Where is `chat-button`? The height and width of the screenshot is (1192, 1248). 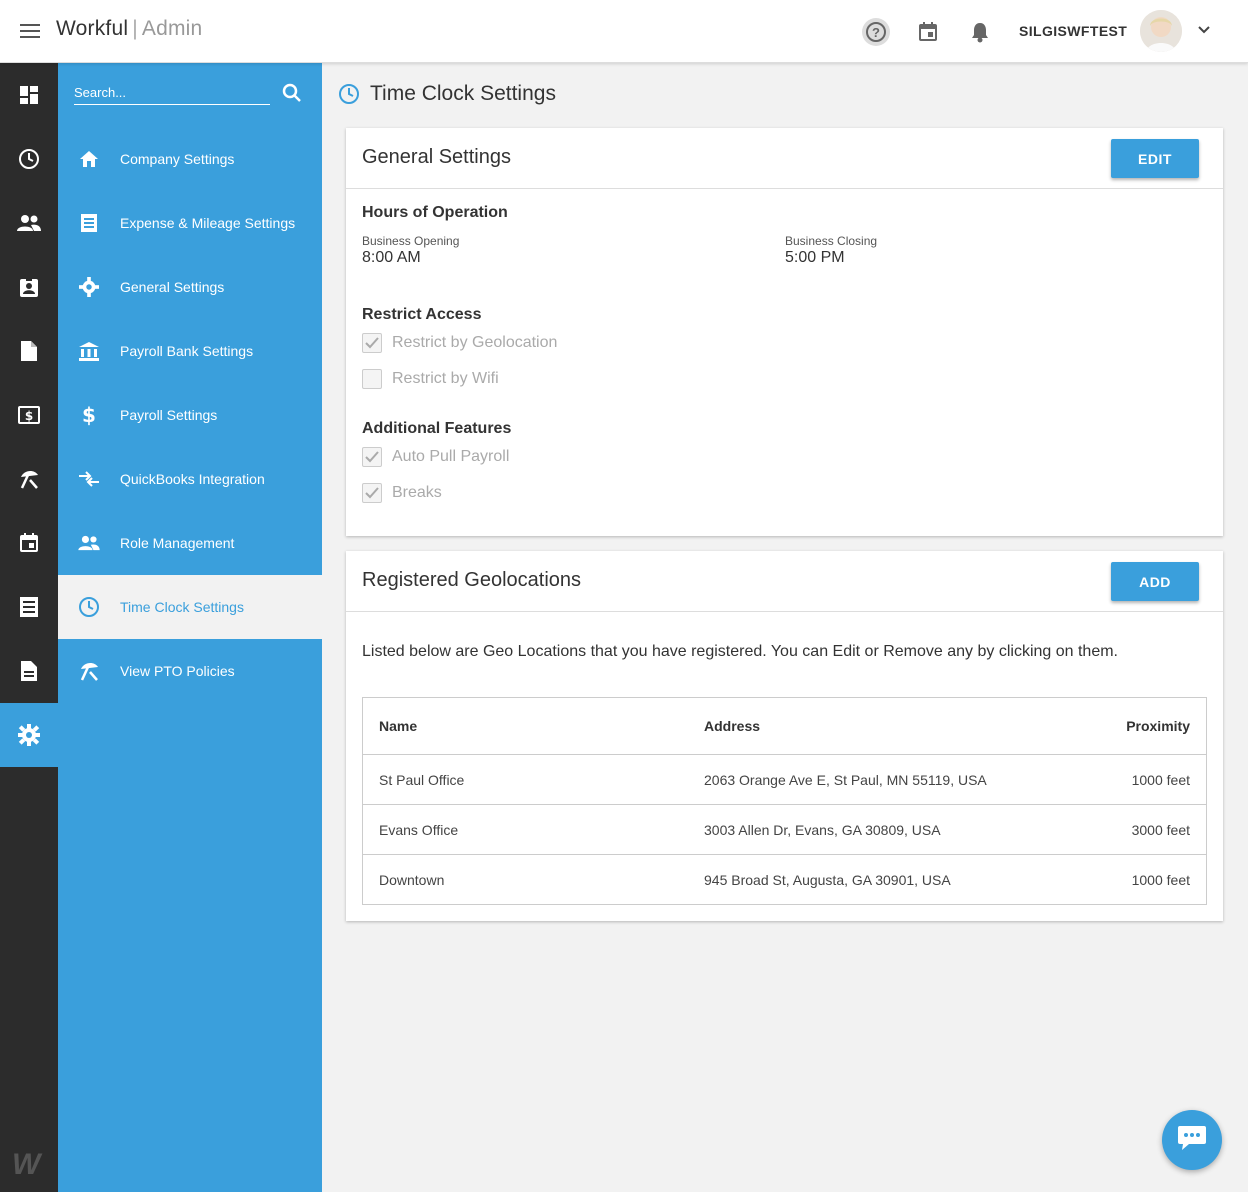
chat-button is located at coordinates (1192, 1140).